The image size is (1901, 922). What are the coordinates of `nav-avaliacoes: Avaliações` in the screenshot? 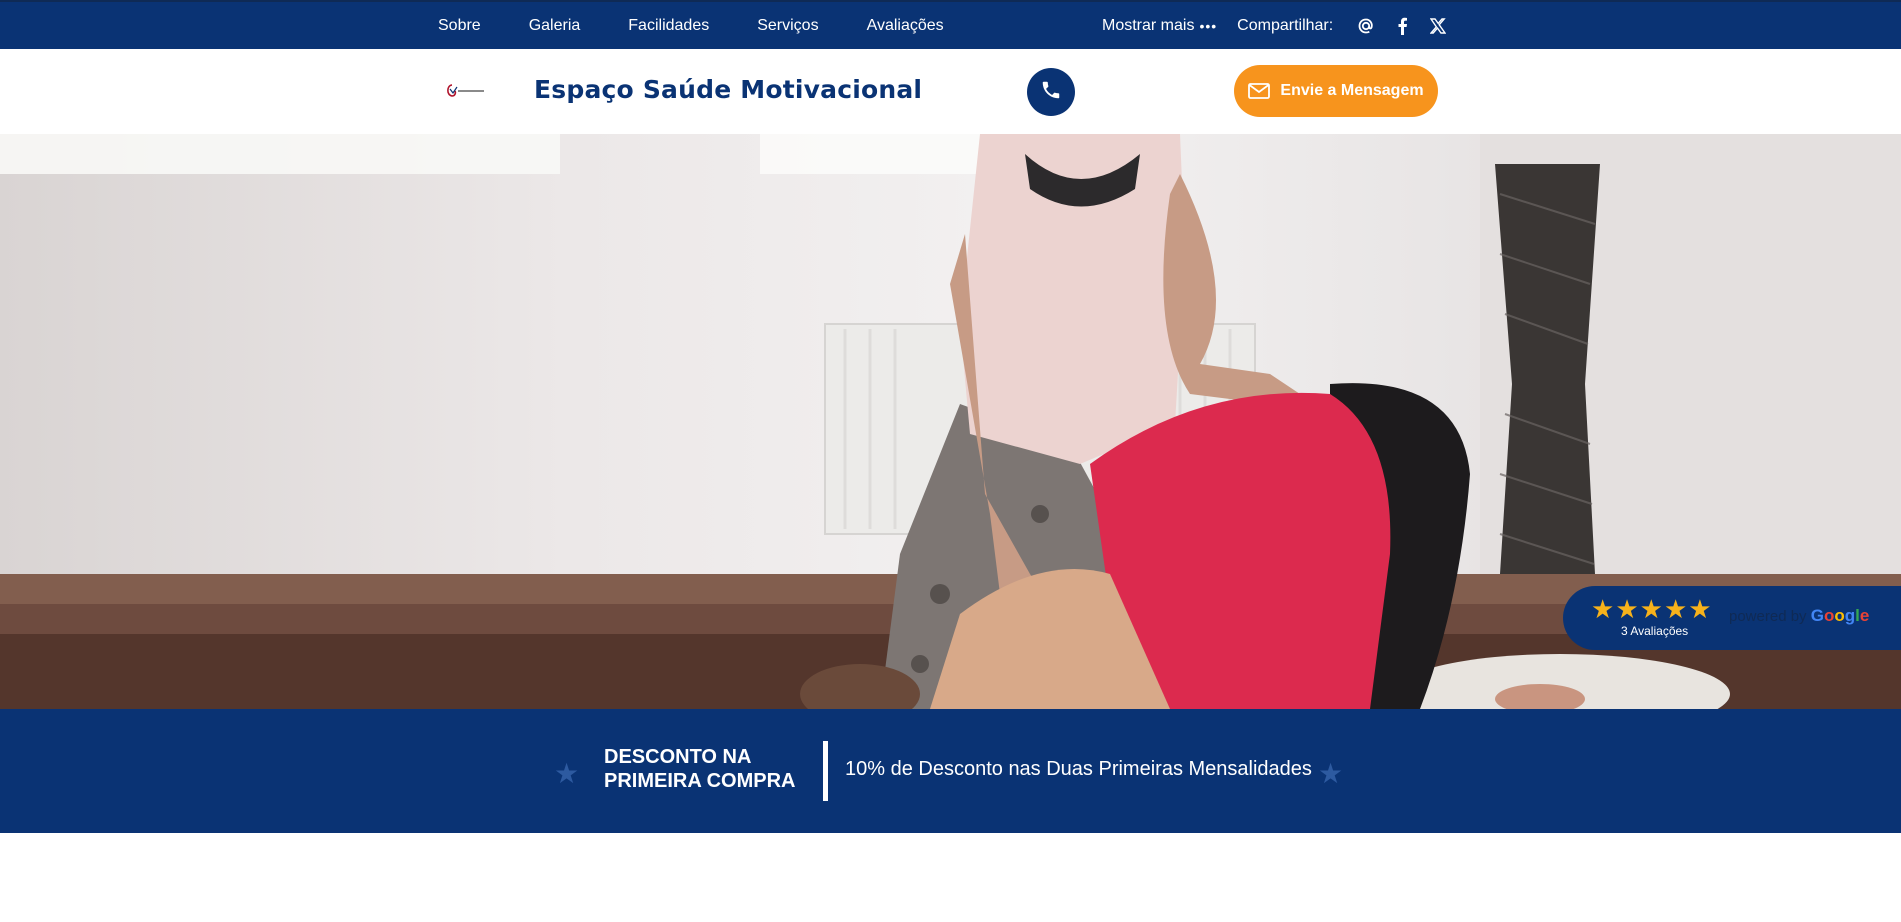 It's located at (905, 26).